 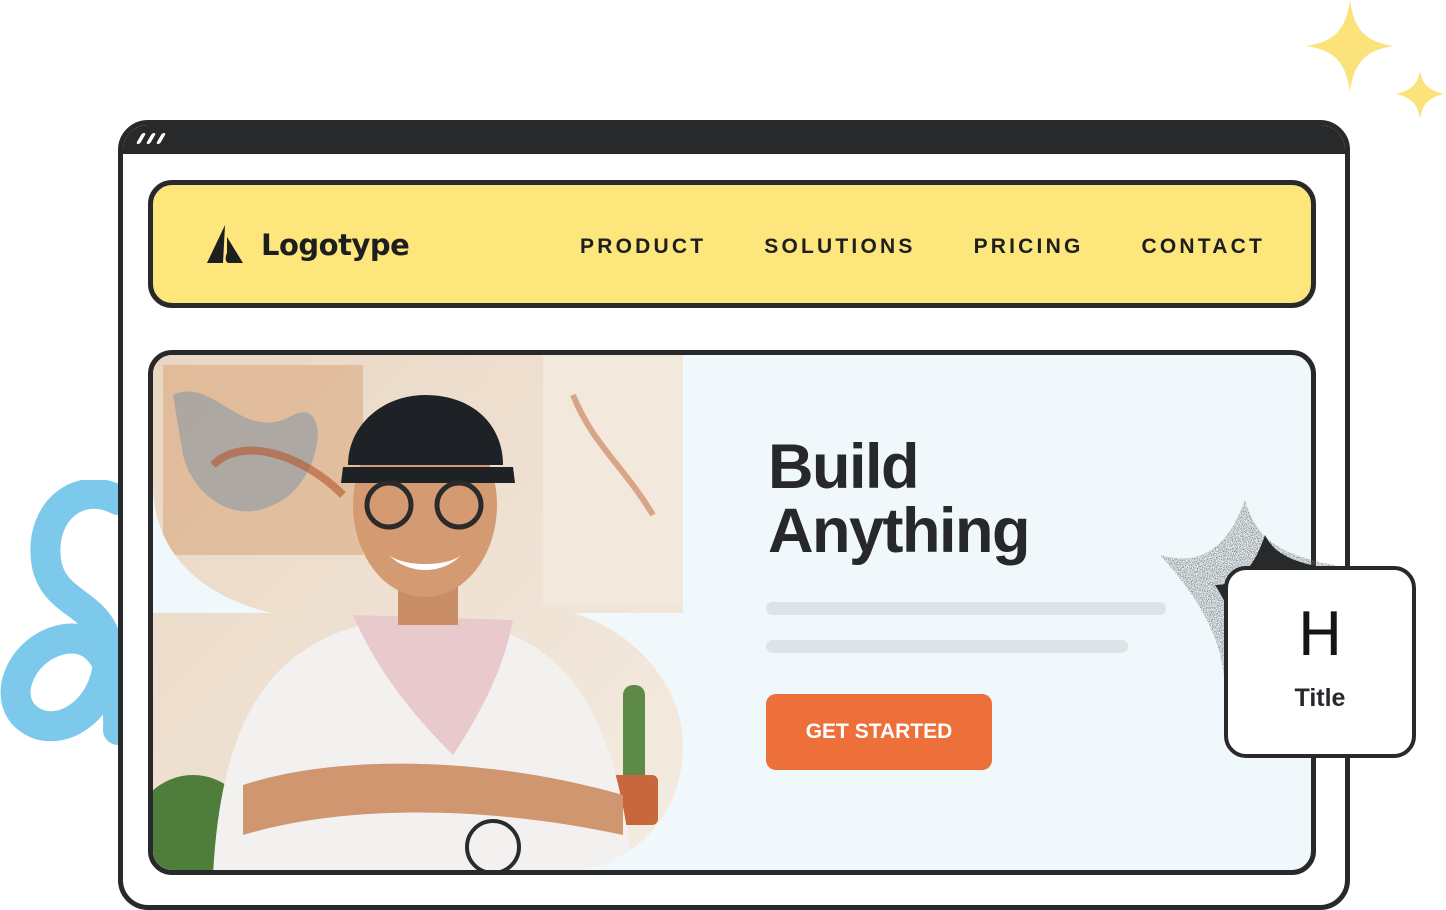 I want to click on heading-glyph: H, so click(x=1320, y=635).